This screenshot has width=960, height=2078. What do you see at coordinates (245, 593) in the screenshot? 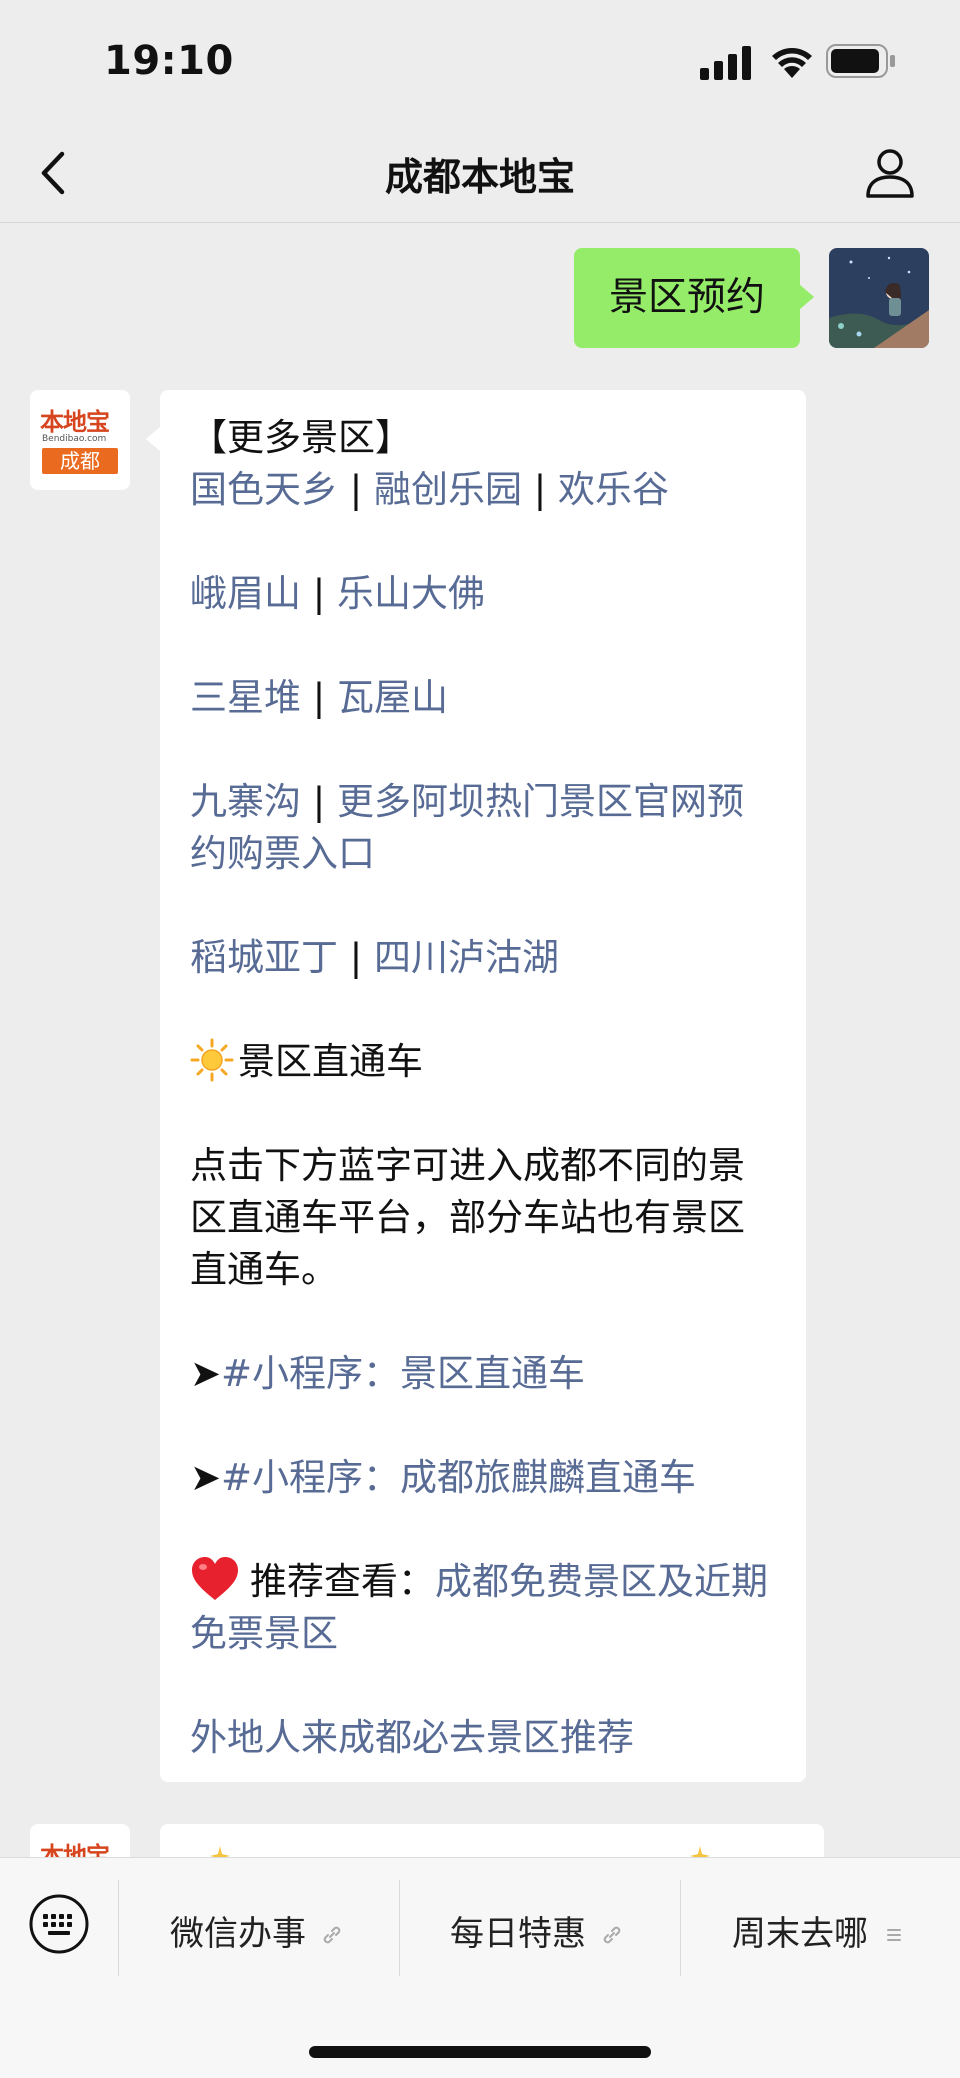
I see `link-emeishan: 峨眉山` at bounding box center [245, 593].